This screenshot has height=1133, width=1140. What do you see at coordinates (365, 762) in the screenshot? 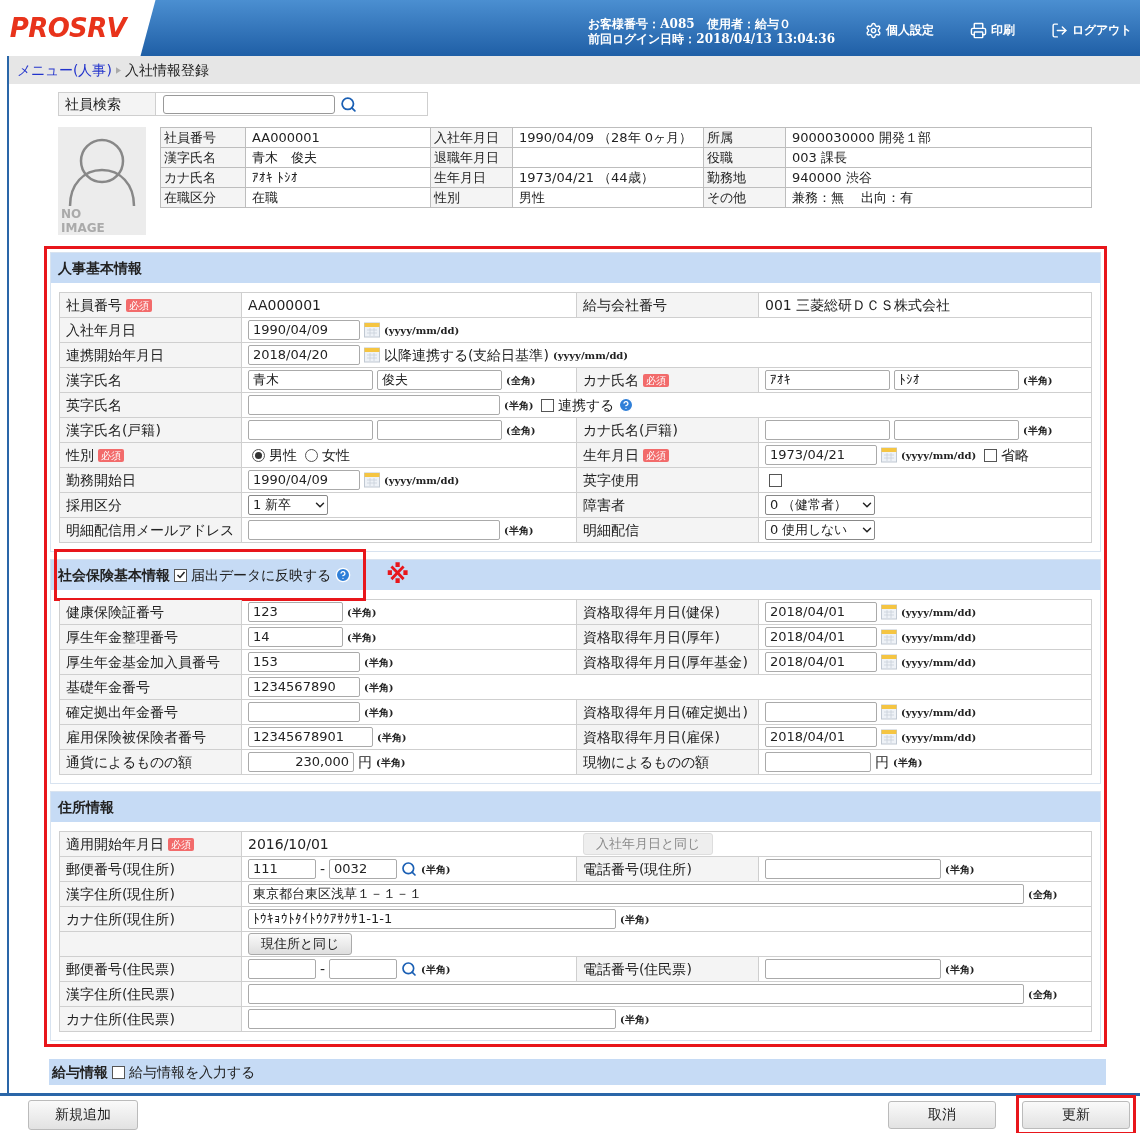
I see `value-text: 円` at bounding box center [365, 762].